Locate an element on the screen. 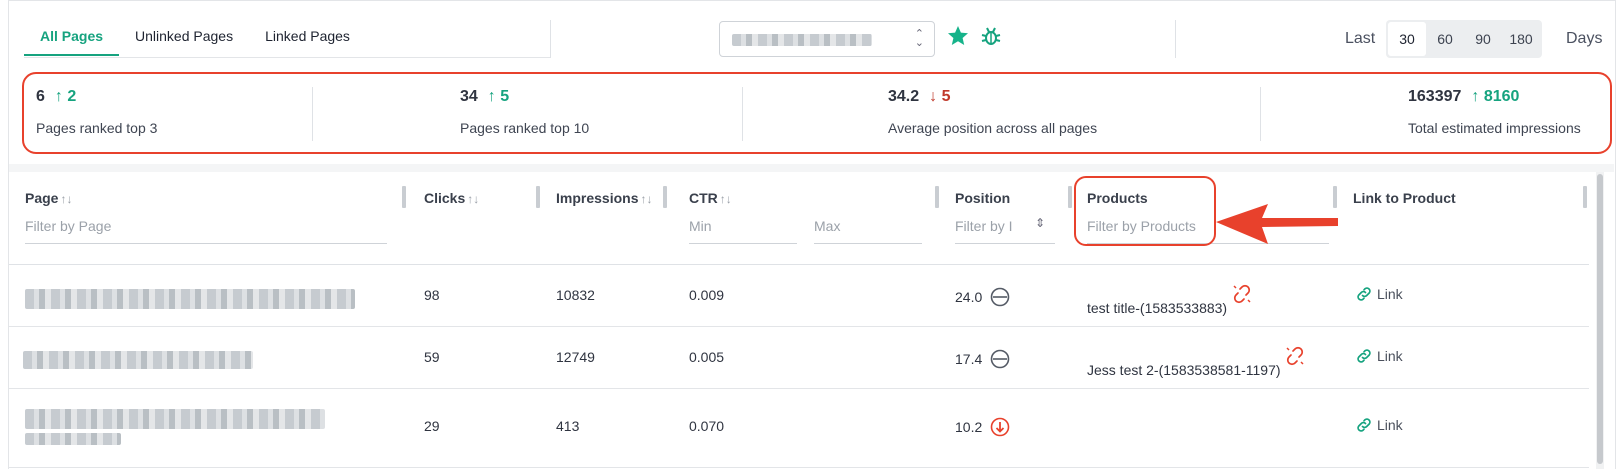  trend-up-indicator: ↑ 2 is located at coordinates (65, 96).